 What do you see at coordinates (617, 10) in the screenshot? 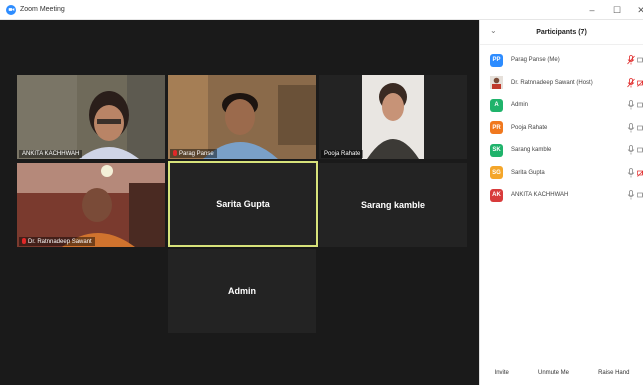
I see `maximize-button: ☐` at bounding box center [617, 10].